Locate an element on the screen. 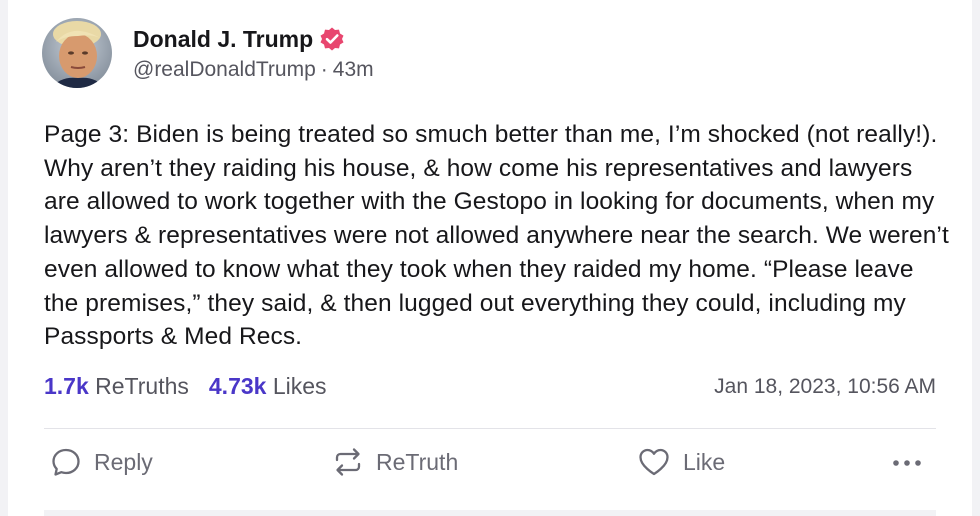  bottom-border is located at coordinates (490, 513).